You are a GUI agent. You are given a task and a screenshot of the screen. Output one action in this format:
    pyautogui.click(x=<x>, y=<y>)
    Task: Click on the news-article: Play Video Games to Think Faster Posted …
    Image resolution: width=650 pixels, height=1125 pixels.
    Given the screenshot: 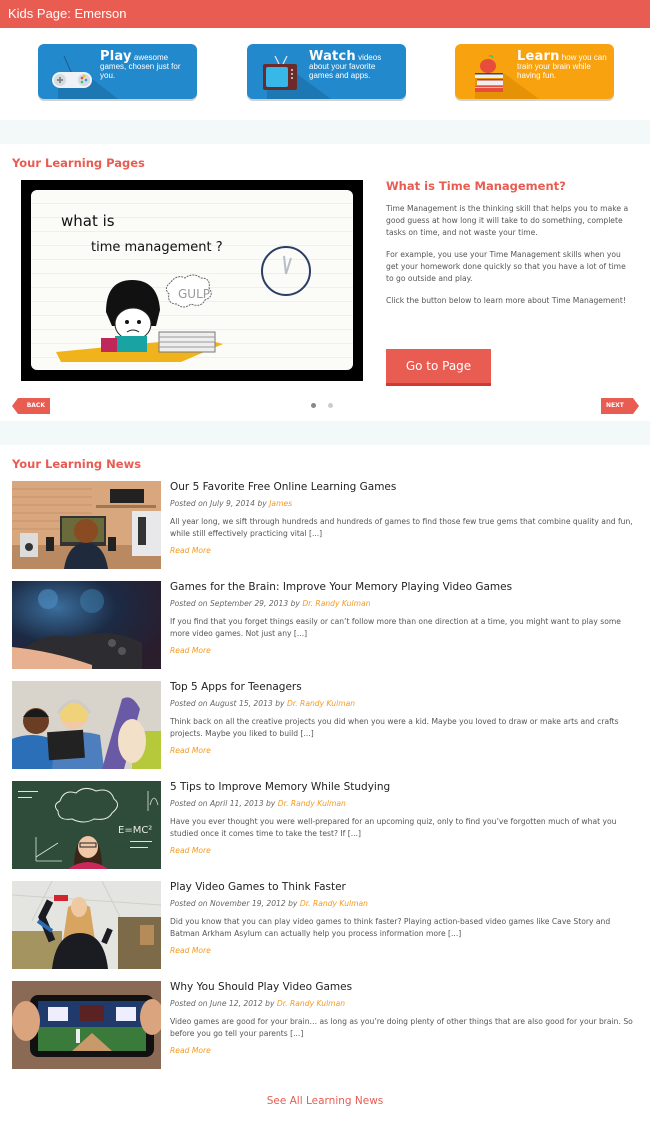 What is the action you would take?
    pyautogui.click(x=325, y=931)
    